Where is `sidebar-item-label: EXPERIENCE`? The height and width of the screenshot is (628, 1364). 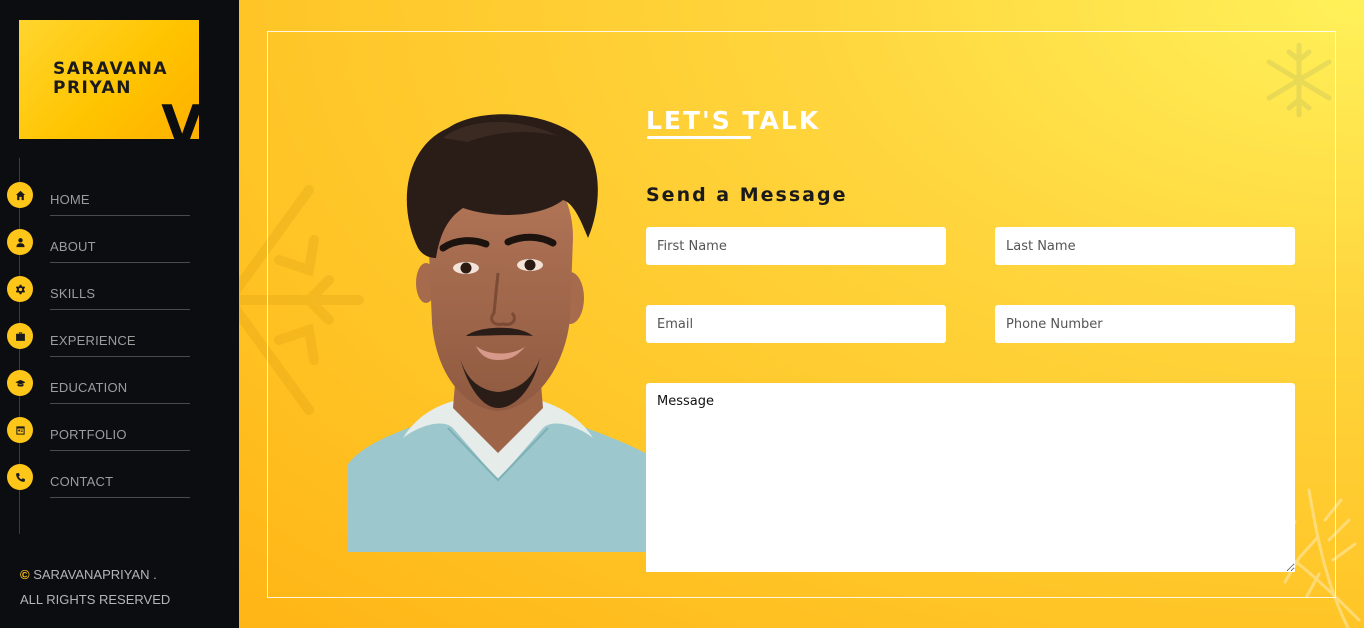 sidebar-item-label: EXPERIENCE is located at coordinates (93, 340).